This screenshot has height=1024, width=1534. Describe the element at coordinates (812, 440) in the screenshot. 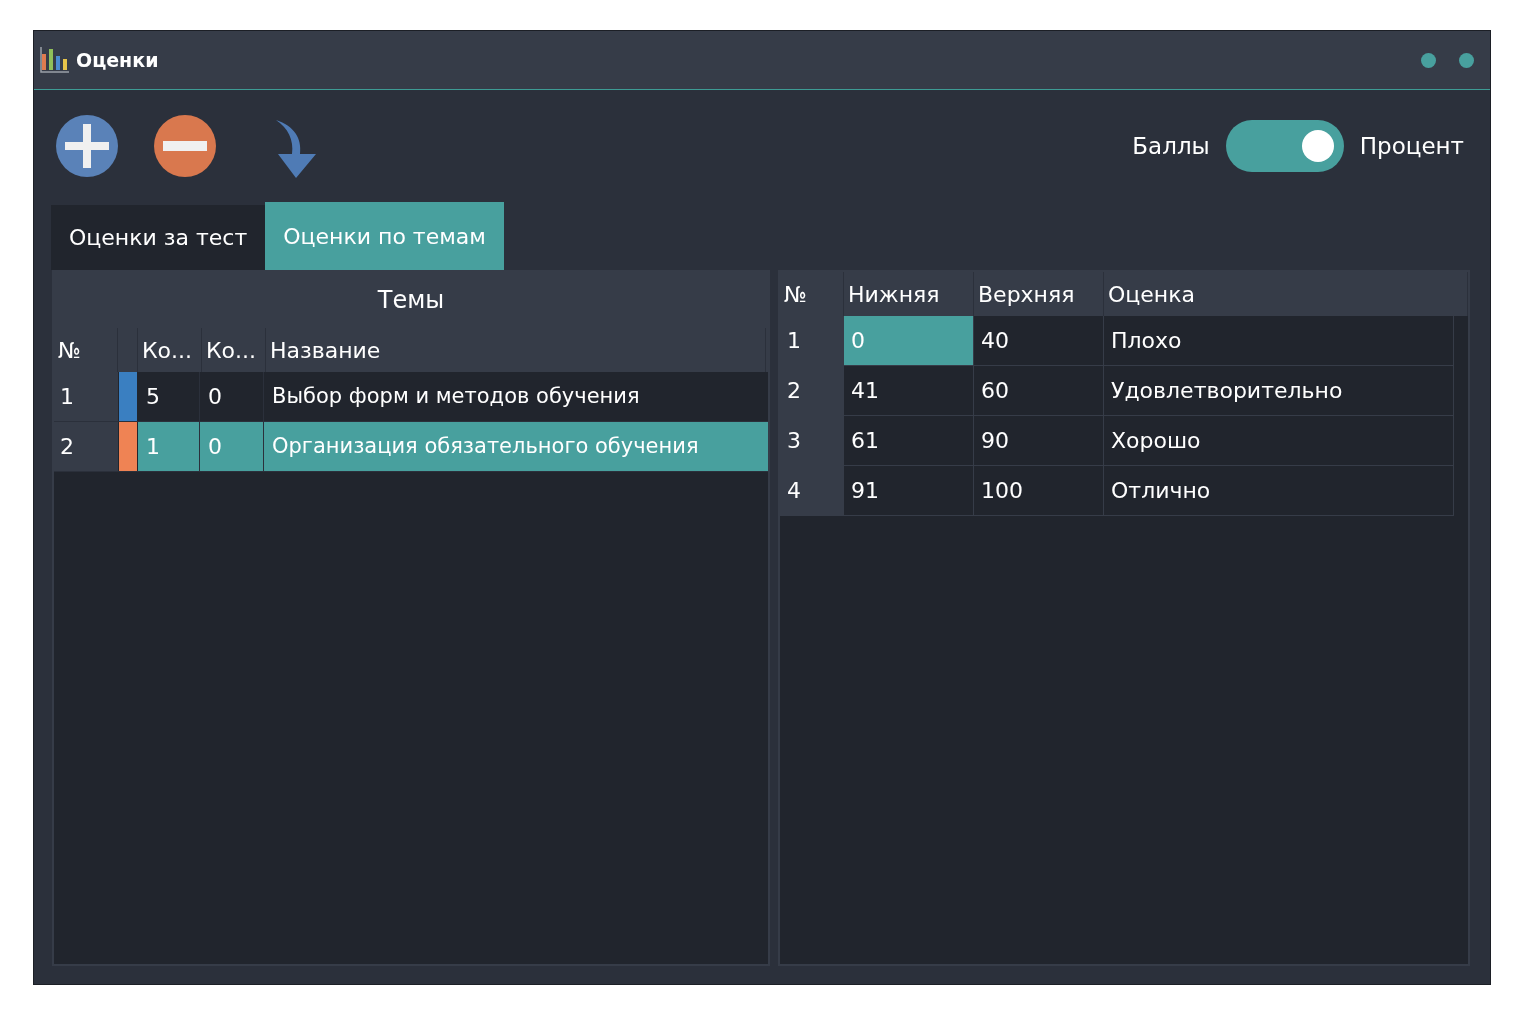

I see `row-number: 3` at that location.